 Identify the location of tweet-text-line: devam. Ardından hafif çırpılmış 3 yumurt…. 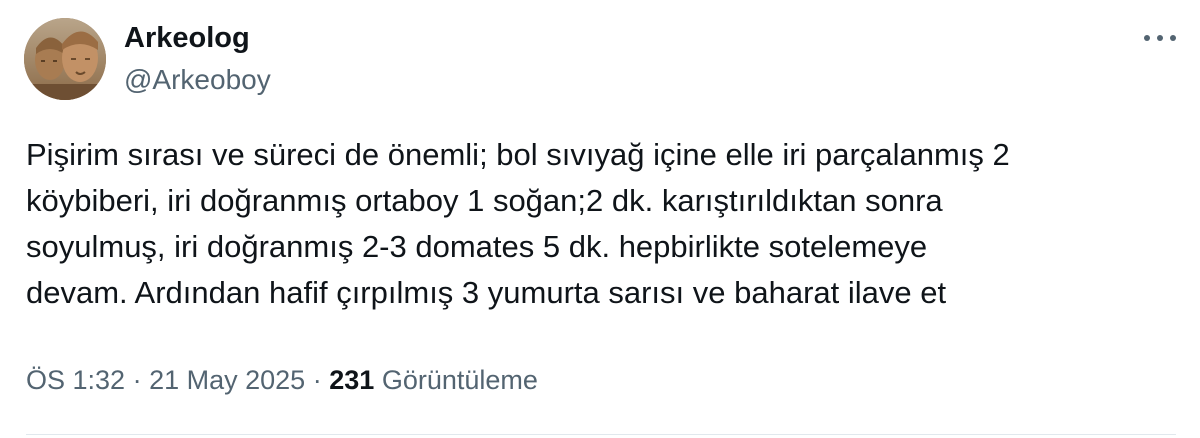
(486, 292).